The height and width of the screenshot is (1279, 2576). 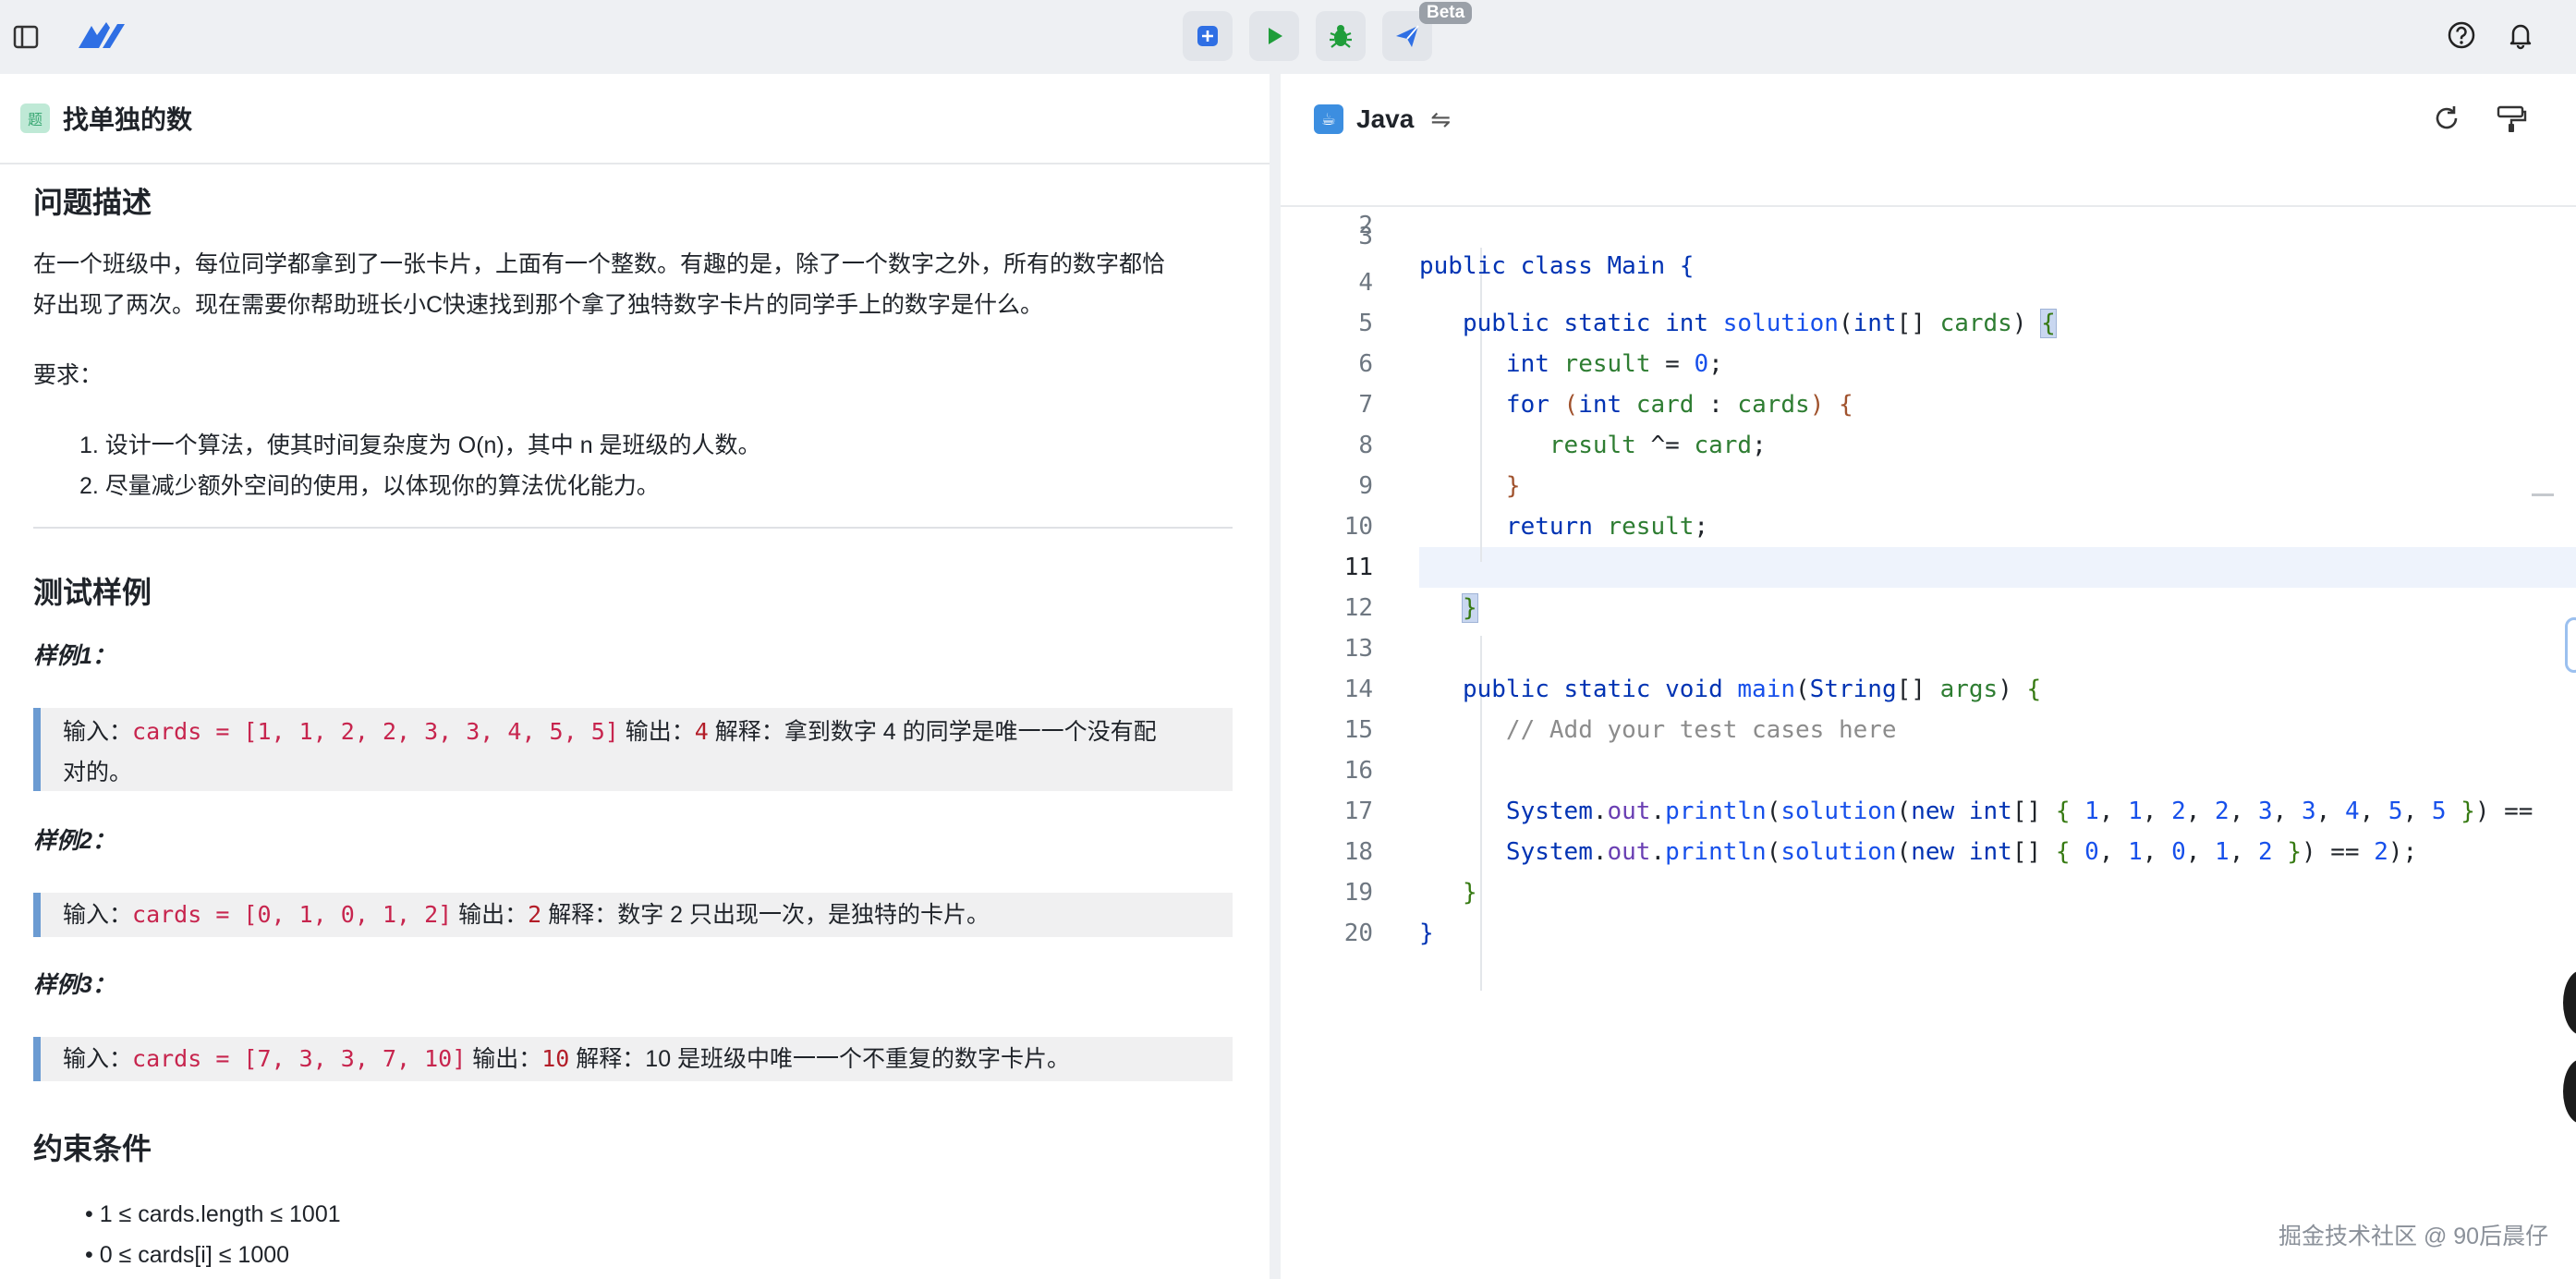 I want to click on code-line: 8 }, so click(x=1928, y=442).